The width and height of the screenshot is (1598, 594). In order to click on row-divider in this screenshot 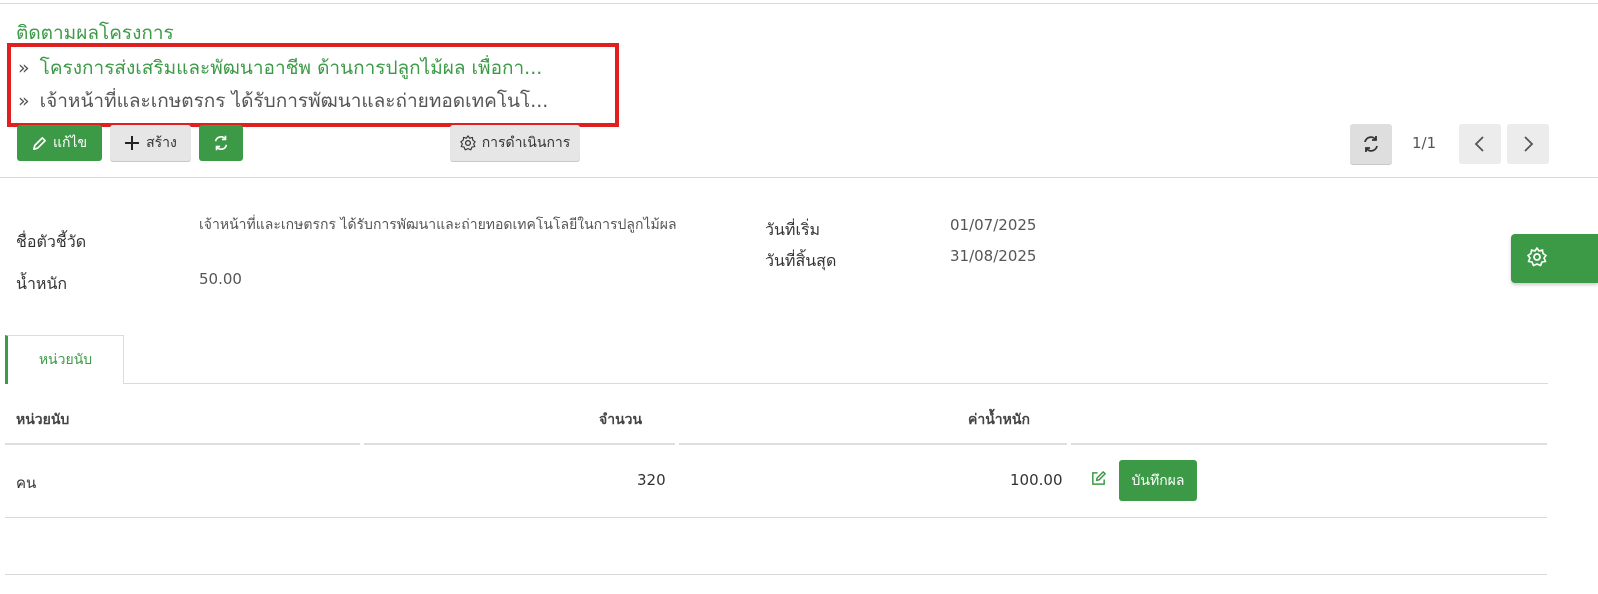, I will do `click(776, 517)`.